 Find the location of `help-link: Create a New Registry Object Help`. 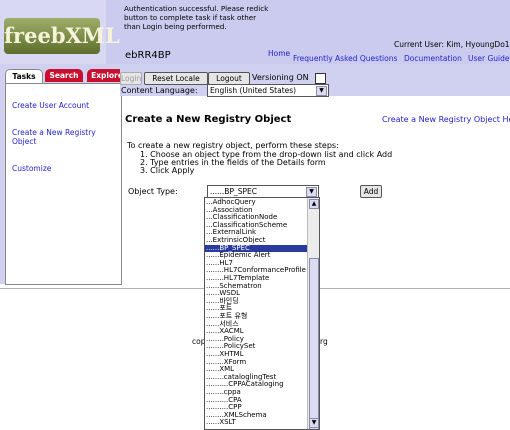

help-link: Create a New Registry Object Help is located at coordinates (446, 119).